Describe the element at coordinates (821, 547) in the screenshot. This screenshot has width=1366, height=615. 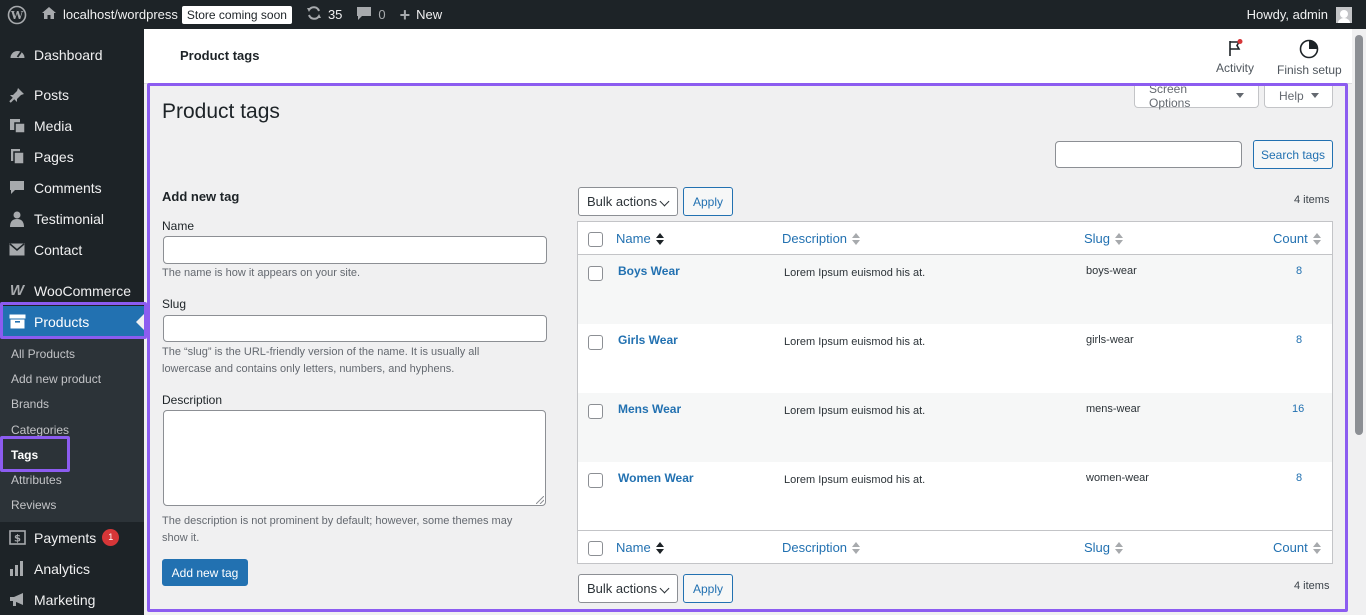
I see `column-description-footer: Description` at that location.